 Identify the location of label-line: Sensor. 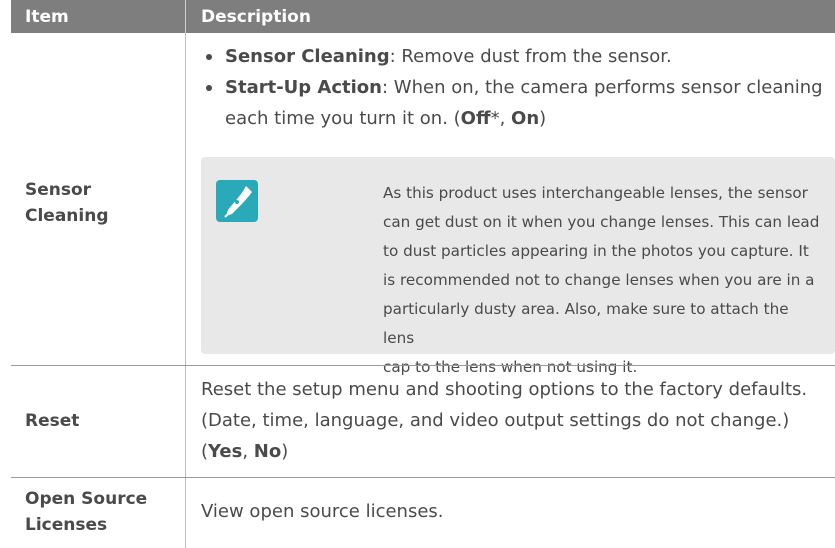
(58, 190).